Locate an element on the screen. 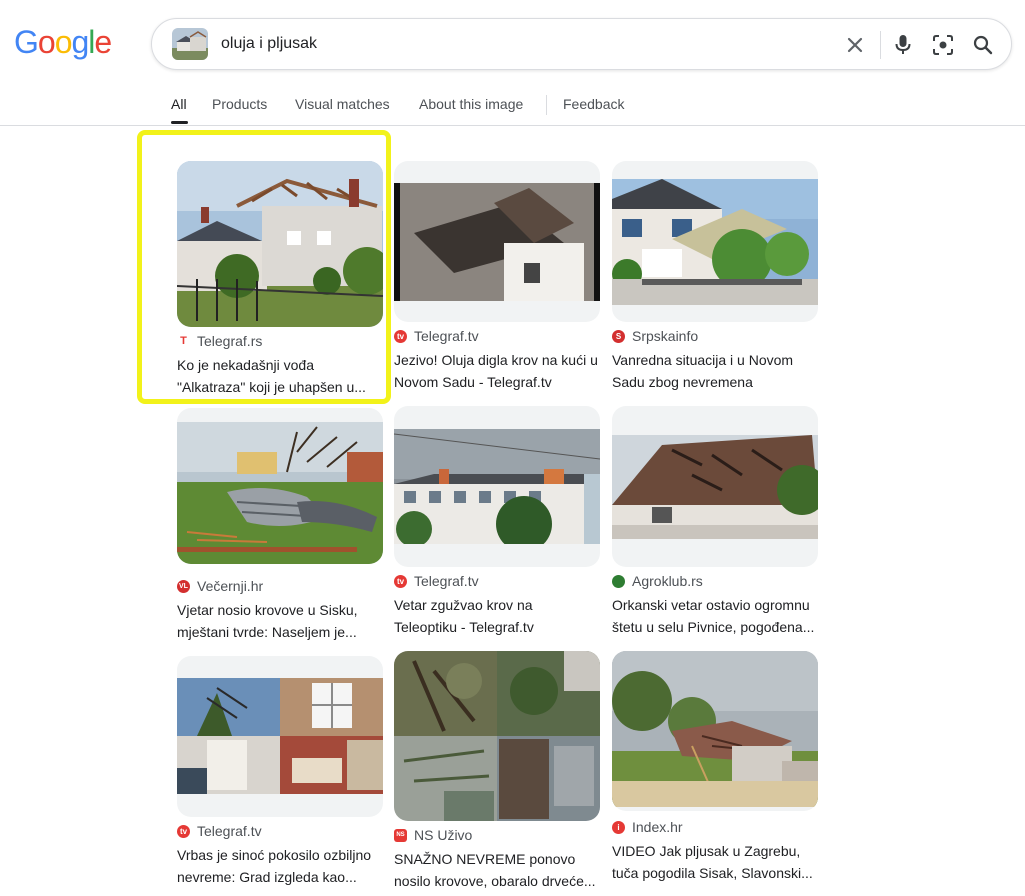  search-divider is located at coordinates (880, 45).